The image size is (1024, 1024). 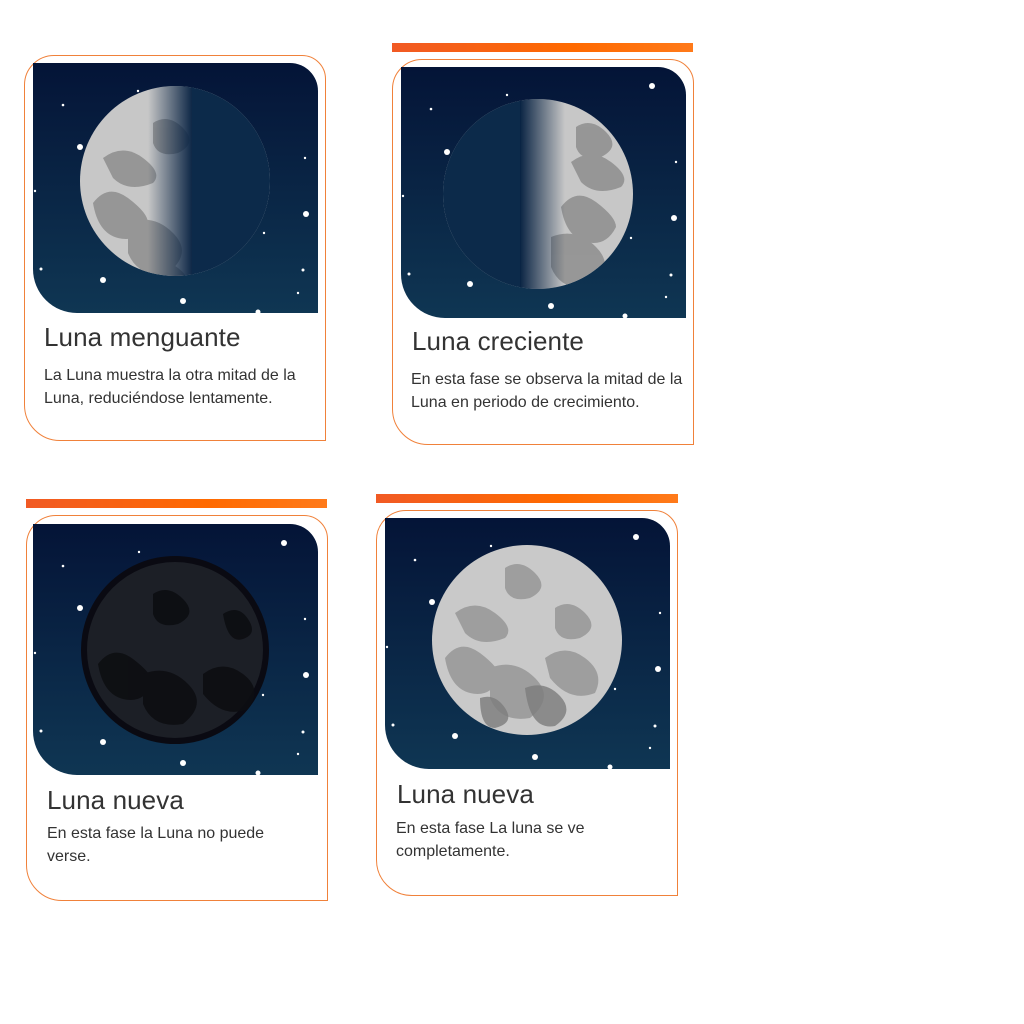 I want to click on card-title: Luna creciente, so click(x=498, y=341).